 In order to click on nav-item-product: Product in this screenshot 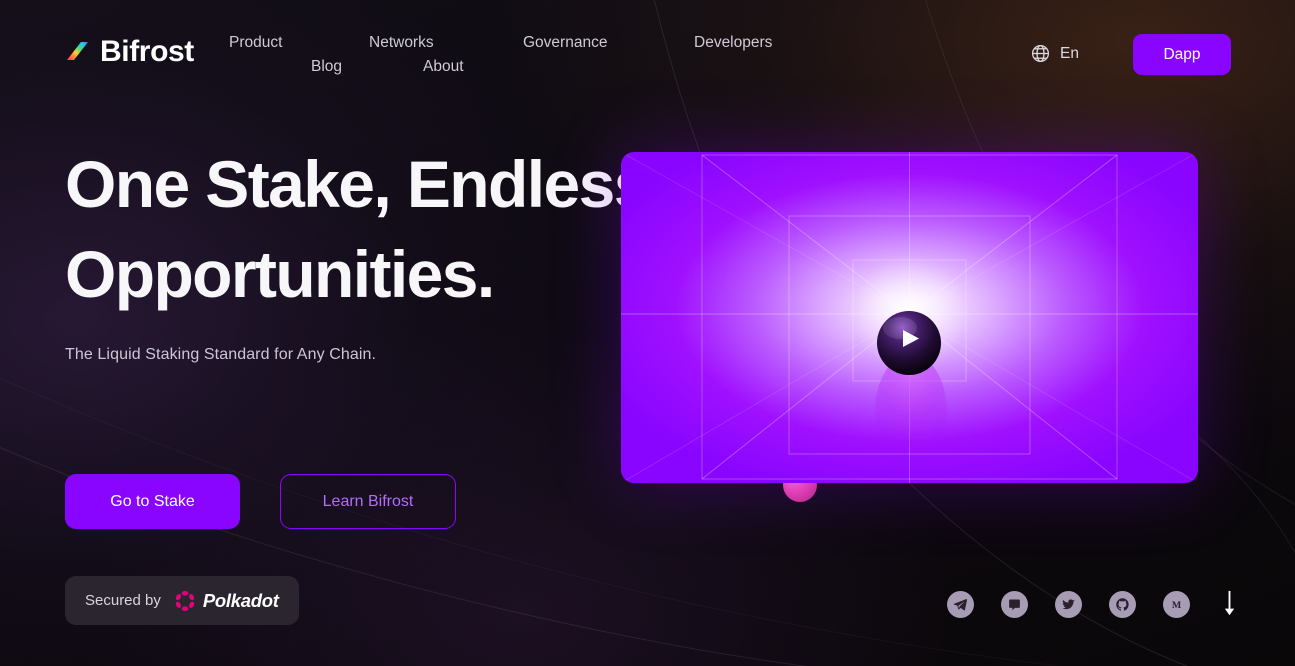, I will do `click(255, 43)`.